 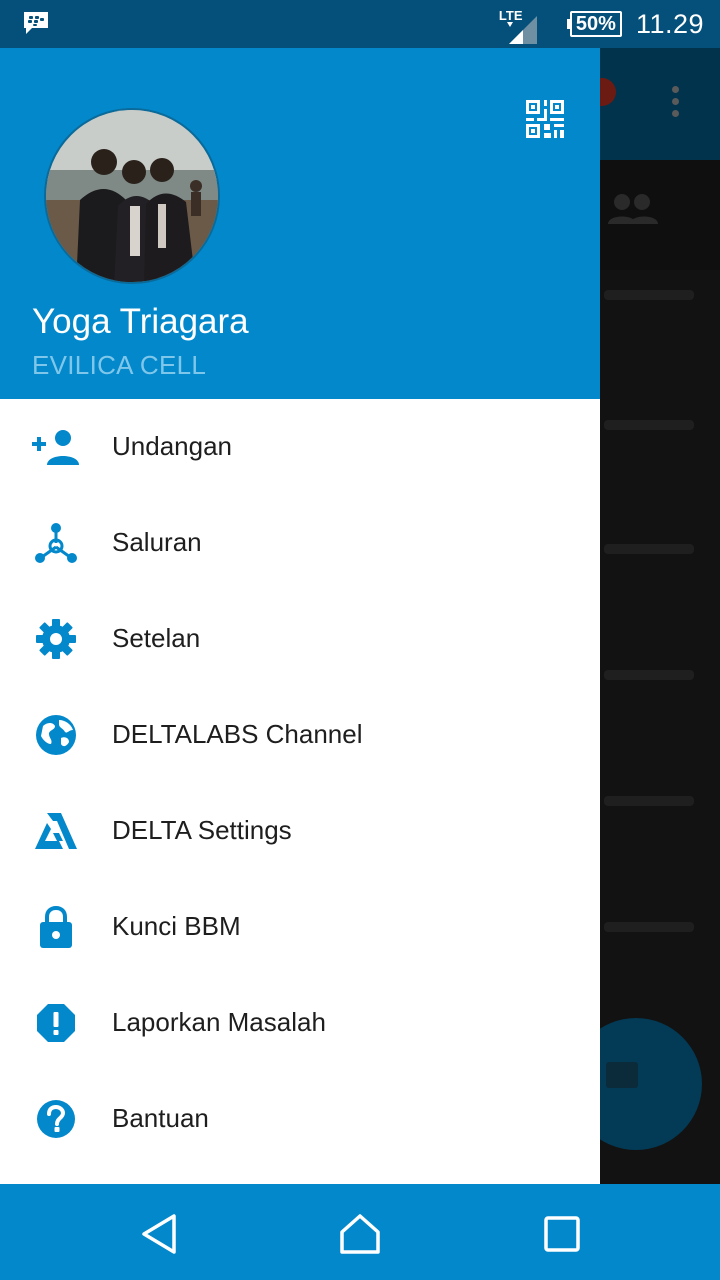 What do you see at coordinates (172, 446) in the screenshot?
I see `menu-item-label: Undangan` at bounding box center [172, 446].